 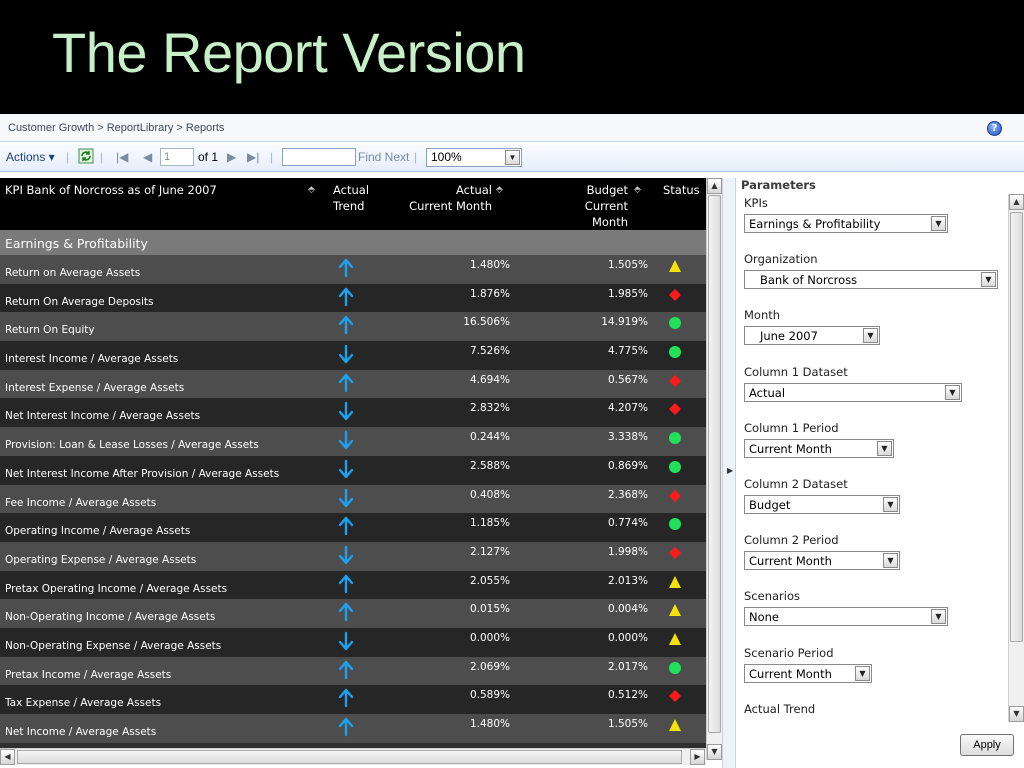 I want to click on col-header-budget-line1: Budget, so click(x=607, y=190).